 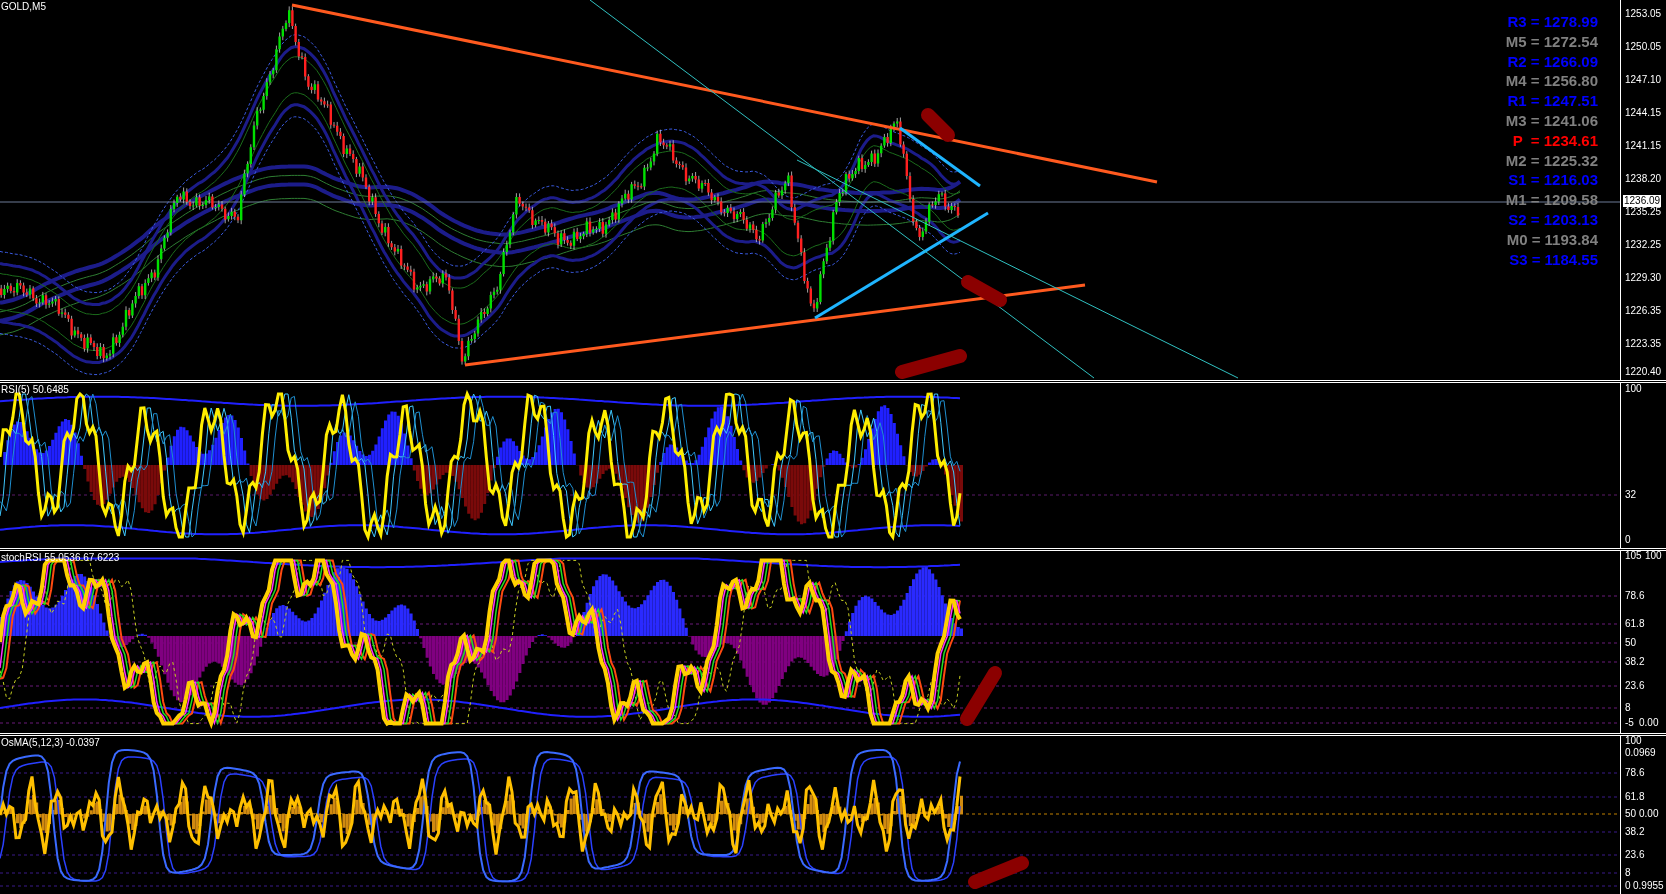 I want to click on pivot-level-label: M2 = 1225.32, so click(x=1551, y=160).